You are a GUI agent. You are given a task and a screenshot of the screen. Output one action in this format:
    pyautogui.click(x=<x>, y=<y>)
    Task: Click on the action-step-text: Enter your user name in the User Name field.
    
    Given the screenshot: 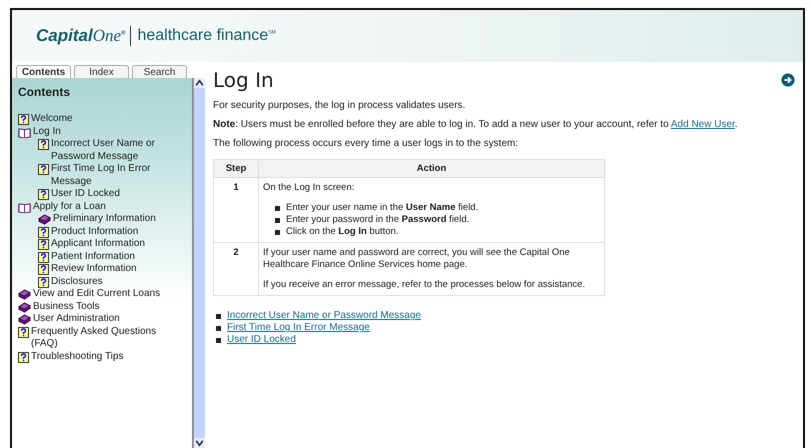 What is the action you would take?
    pyautogui.click(x=382, y=208)
    